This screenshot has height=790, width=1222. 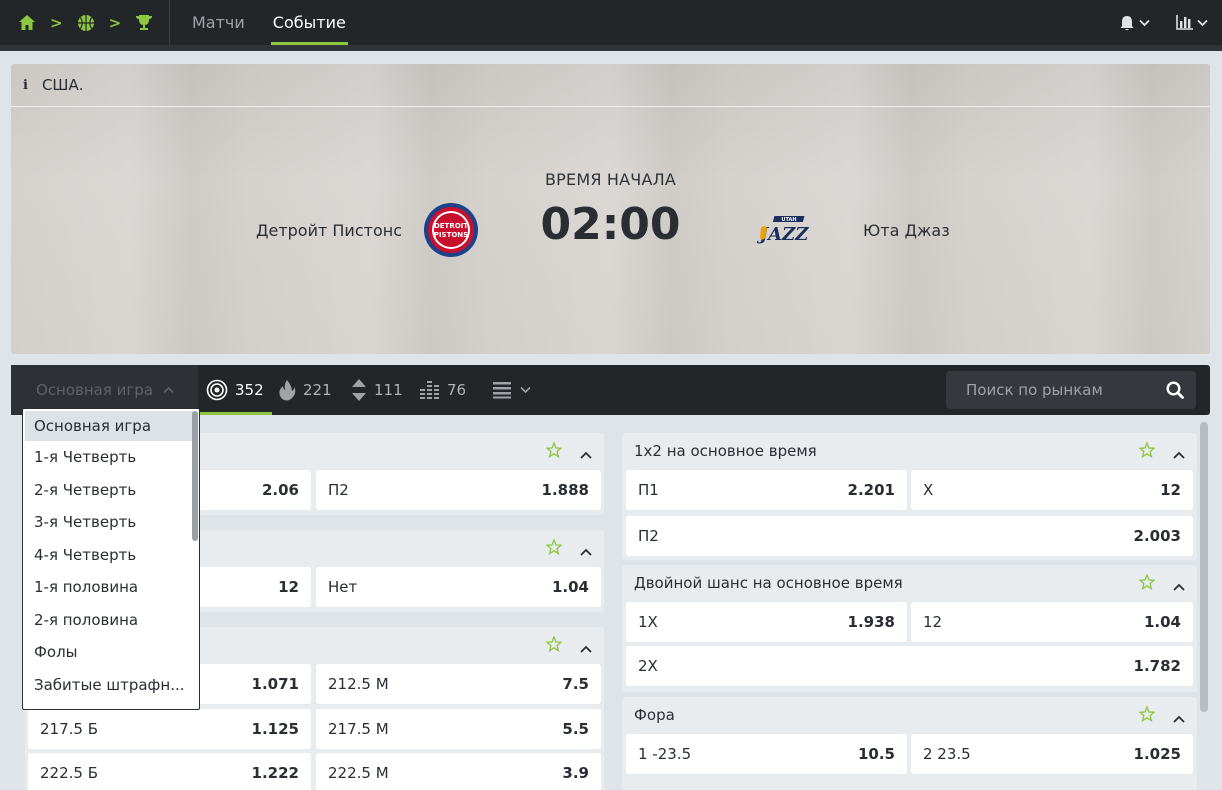 What do you see at coordinates (906, 230) in the screenshot?
I see `away-team-name: Юта Джаз` at bounding box center [906, 230].